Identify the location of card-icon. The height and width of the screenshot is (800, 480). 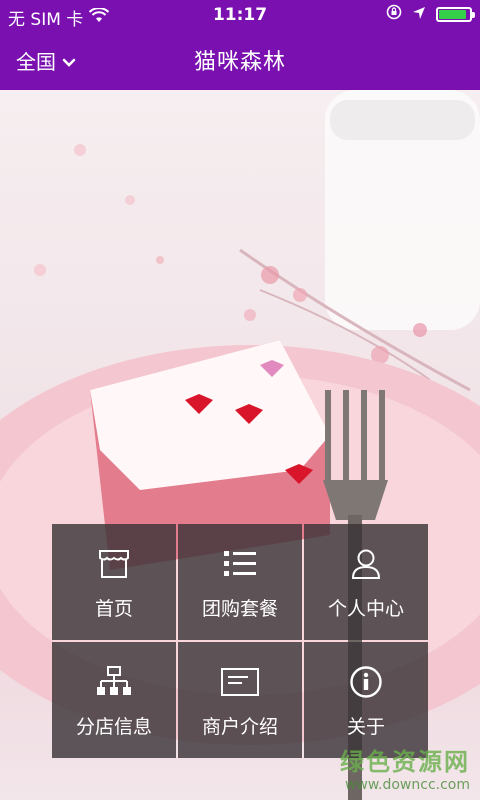
(240, 682).